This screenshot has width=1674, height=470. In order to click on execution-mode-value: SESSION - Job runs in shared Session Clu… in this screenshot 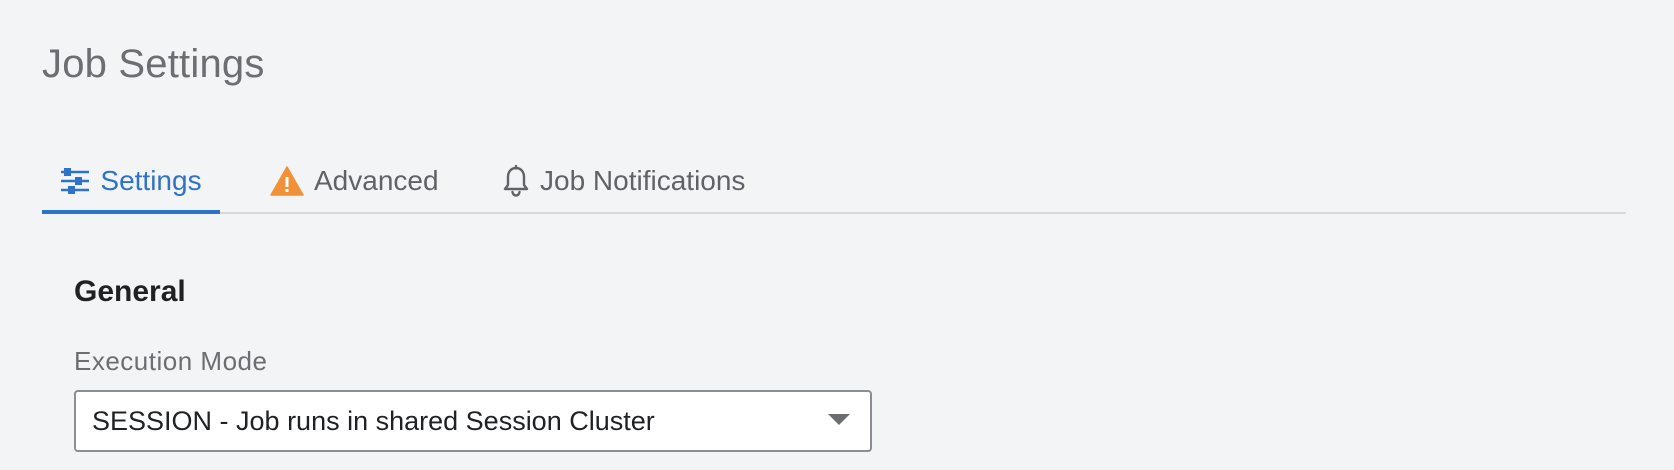, I will do `click(373, 420)`.